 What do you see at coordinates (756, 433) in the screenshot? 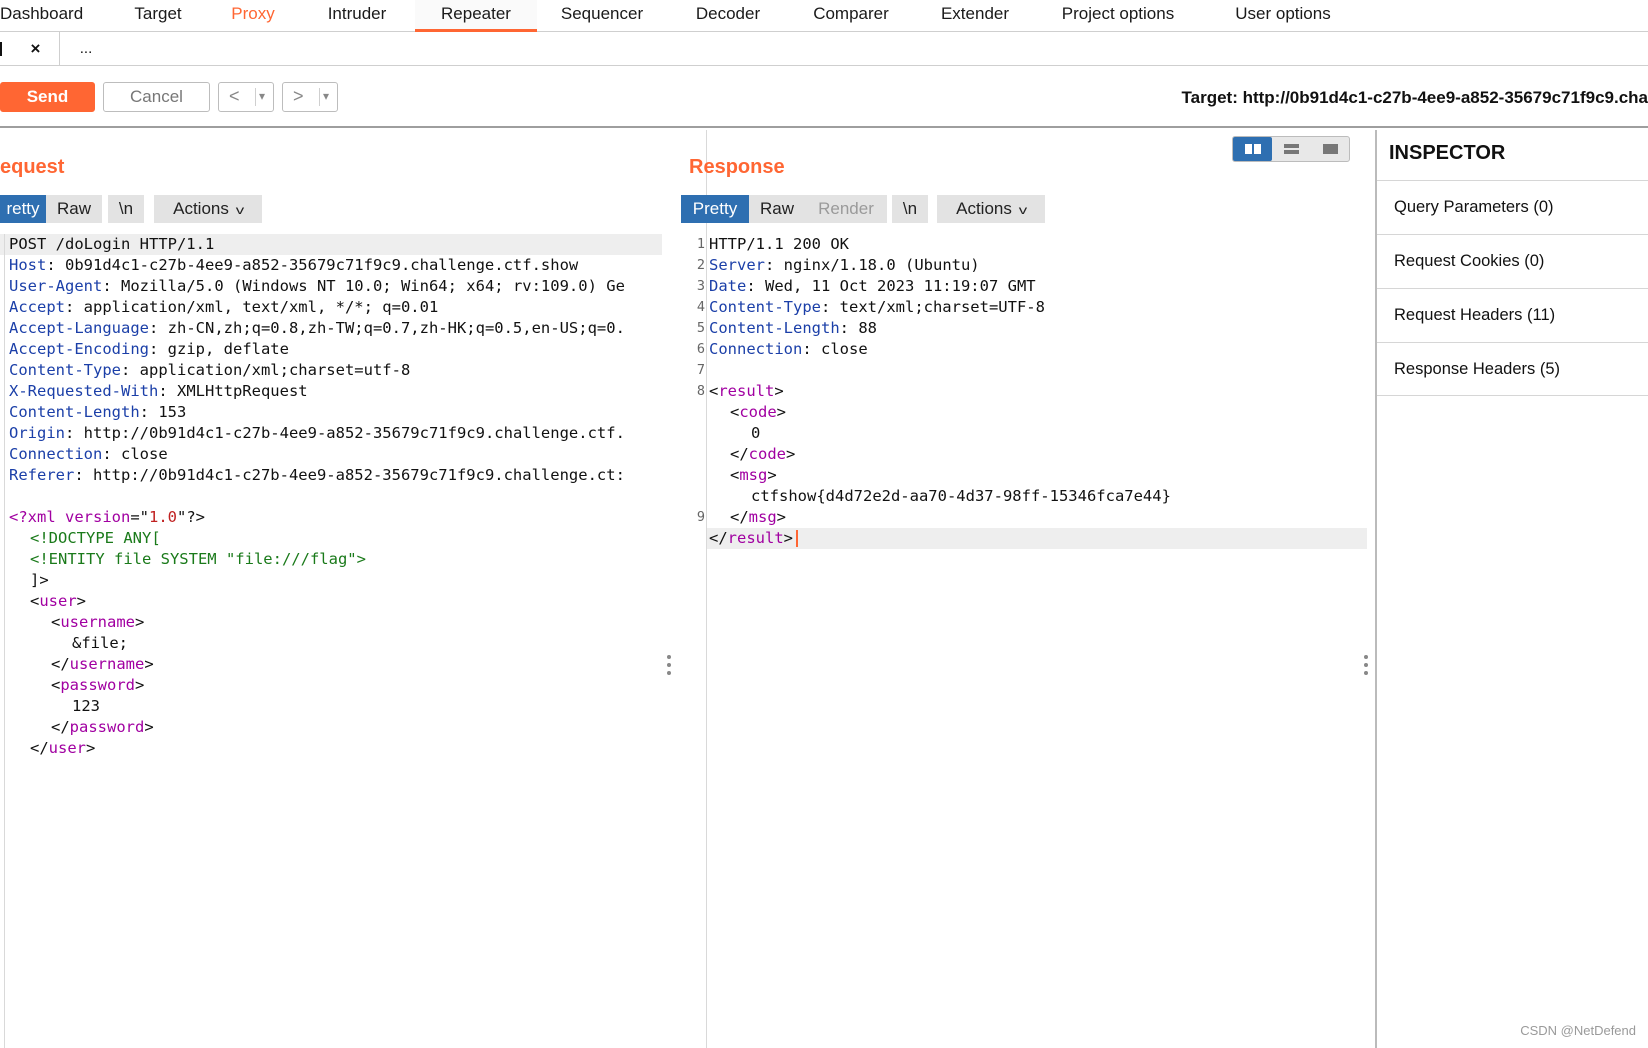
I see `xml-value-line: 0` at bounding box center [756, 433].